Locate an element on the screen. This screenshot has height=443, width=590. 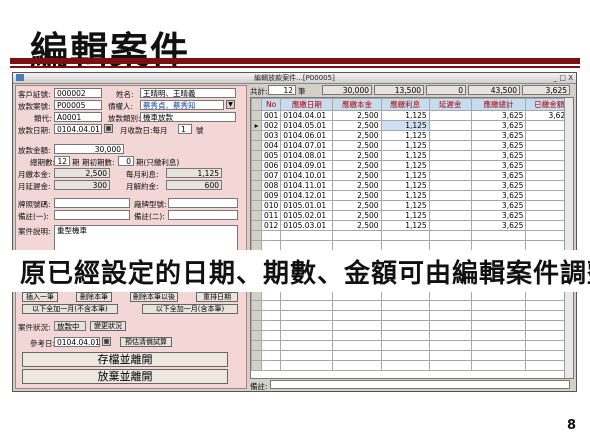
table-cell: 007 is located at coordinates (271, 175).